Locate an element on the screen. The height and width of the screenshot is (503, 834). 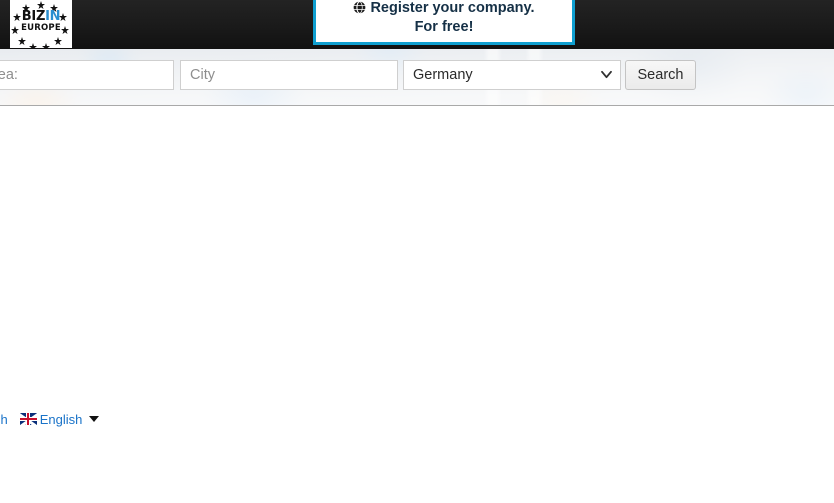
country-select: Germany is located at coordinates (512, 75).